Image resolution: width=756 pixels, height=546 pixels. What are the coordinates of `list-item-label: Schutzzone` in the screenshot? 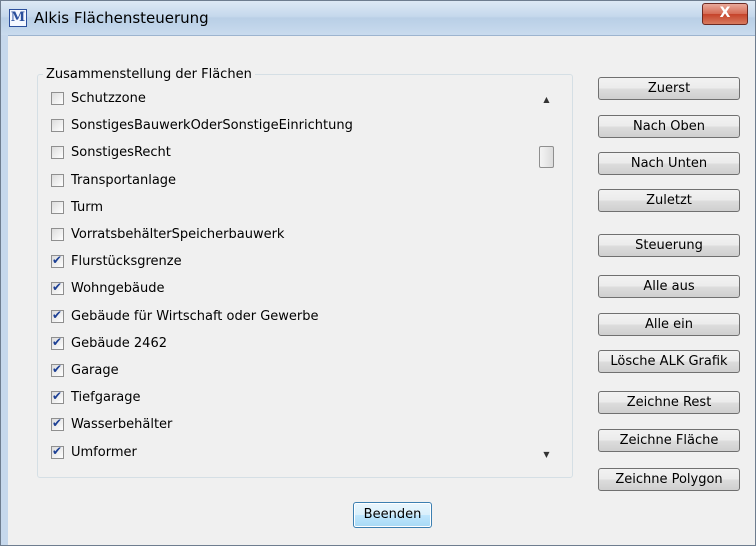 It's located at (108, 98).